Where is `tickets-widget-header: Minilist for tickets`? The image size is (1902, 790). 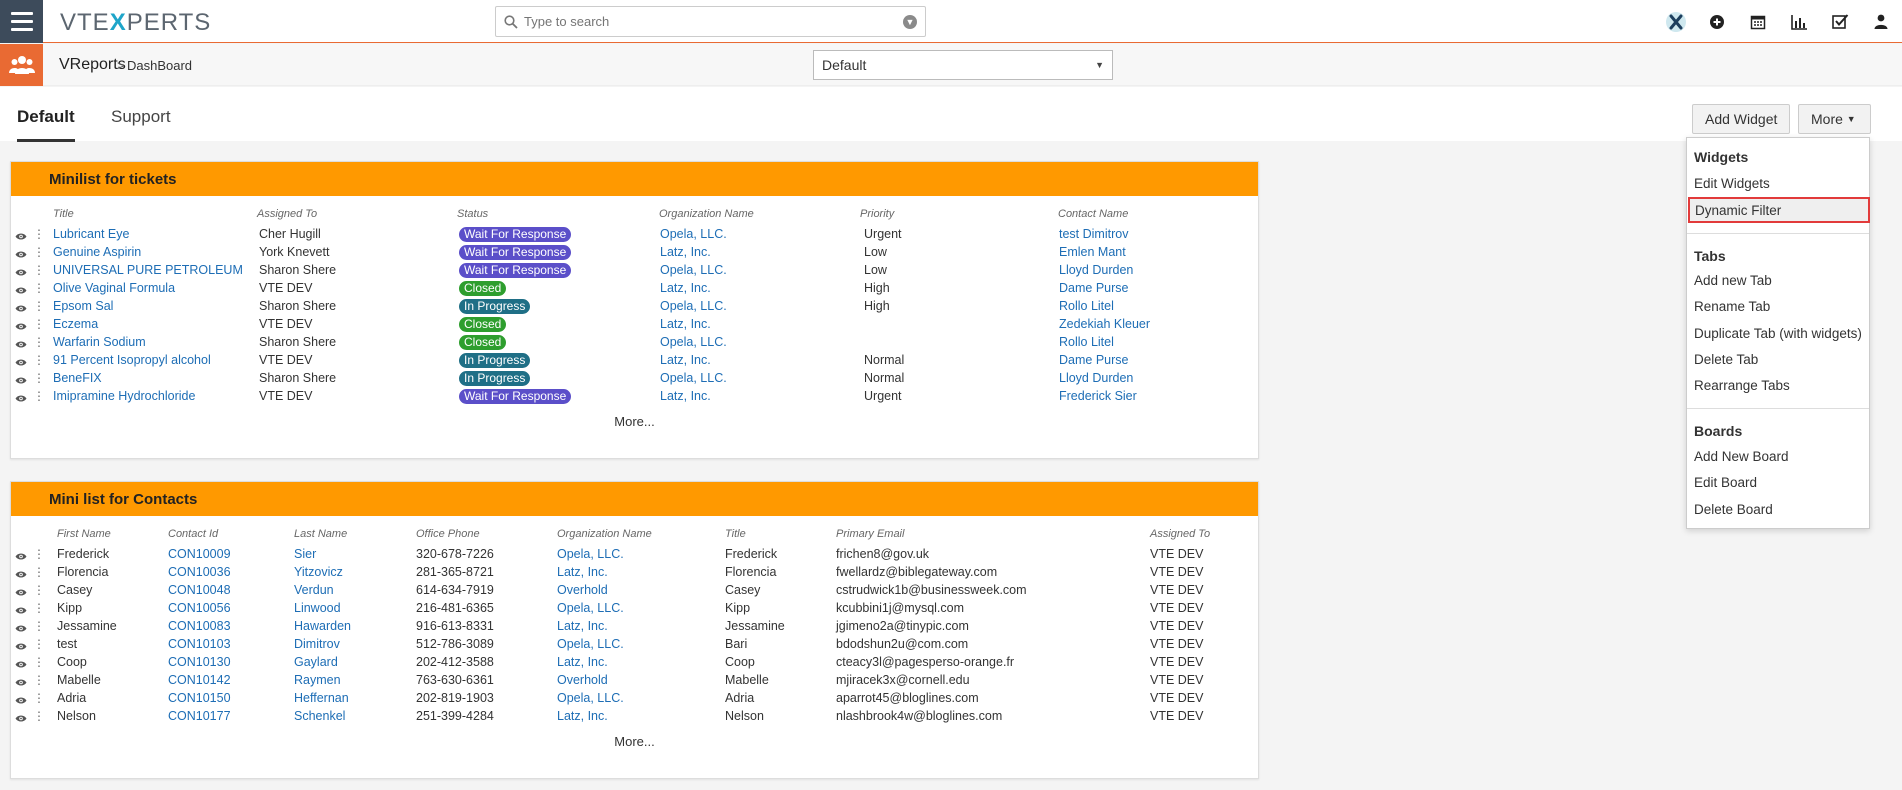
tickets-widget-header: Minilist for tickets is located at coordinates (634, 179).